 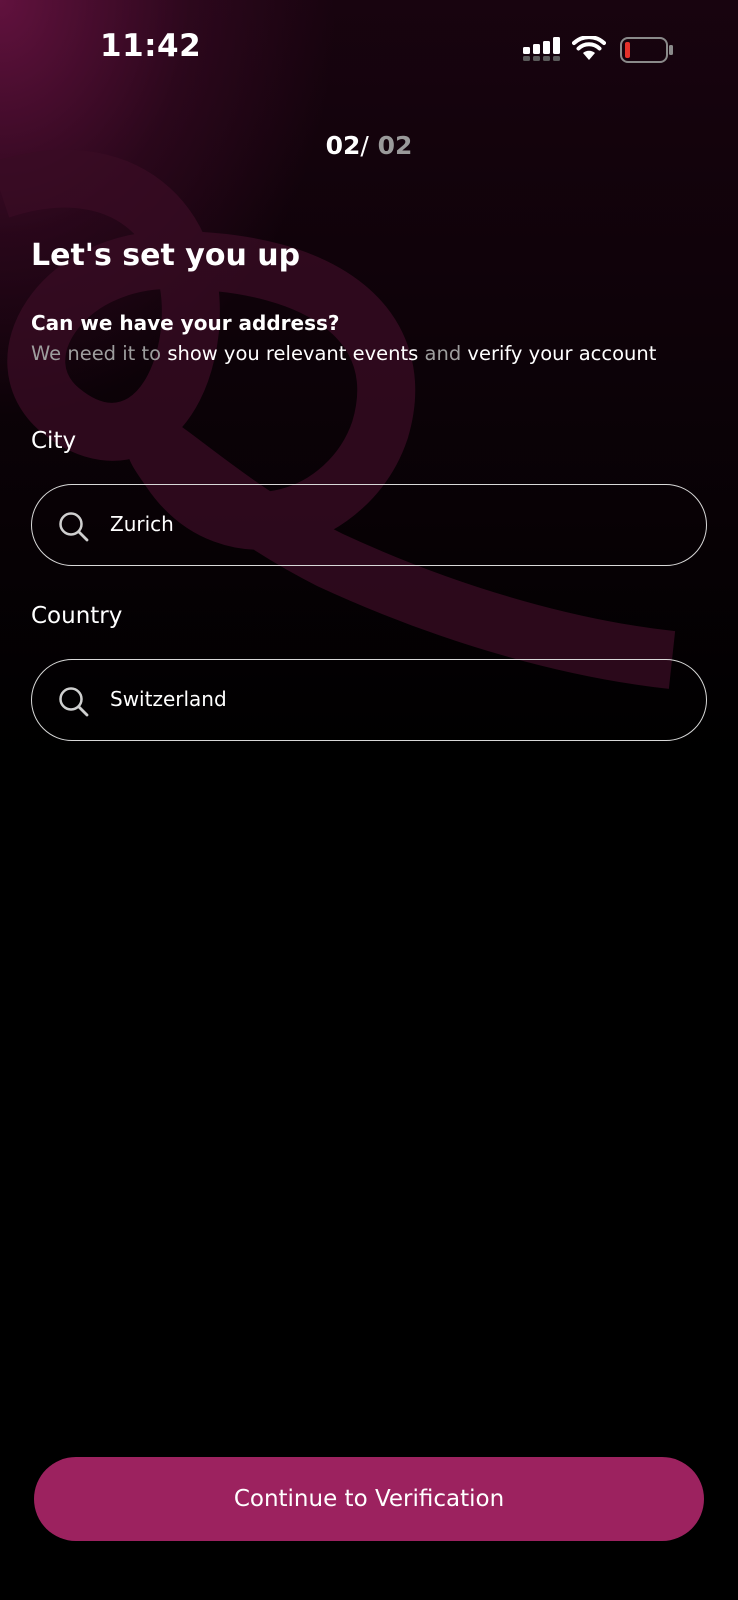 I want to click on city-field: Zurich, so click(x=369, y=525).